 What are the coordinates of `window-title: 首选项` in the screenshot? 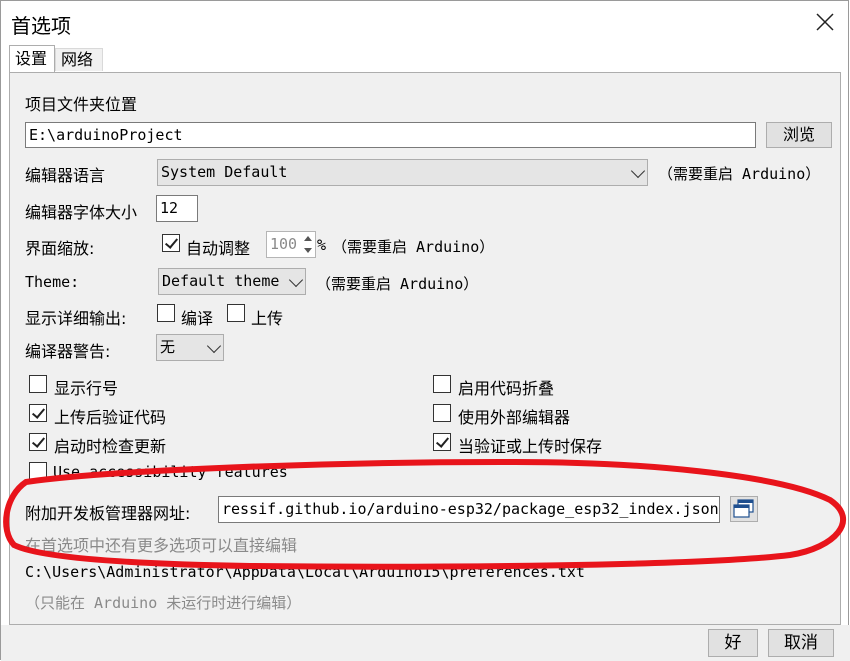 It's located at (41, 26).